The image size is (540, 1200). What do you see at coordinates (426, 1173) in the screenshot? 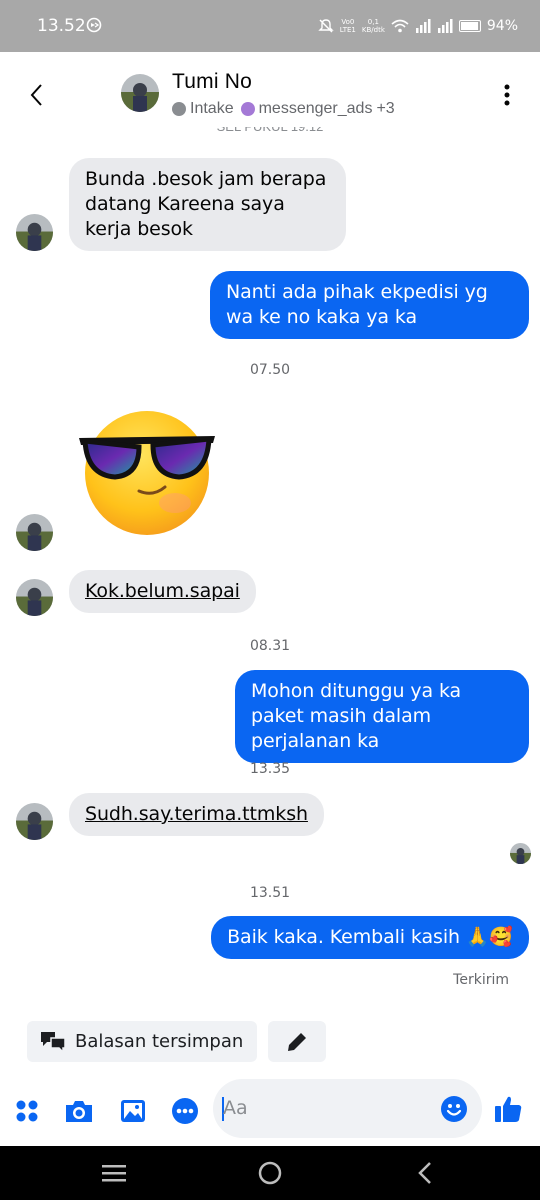
I see `system-back-button` at bounding box center [426, 1173].